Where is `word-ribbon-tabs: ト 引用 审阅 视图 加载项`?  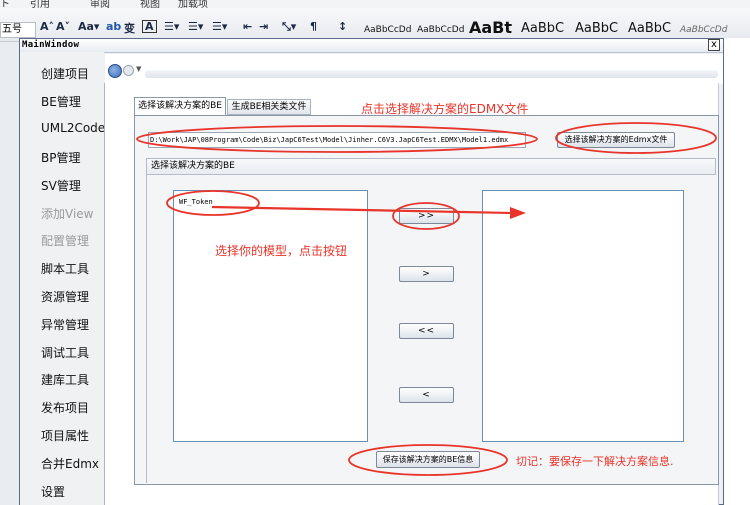
word-ribbon-tabs: ト 引用 审阅 视图 加载项 is located at coordinates (375, 4).